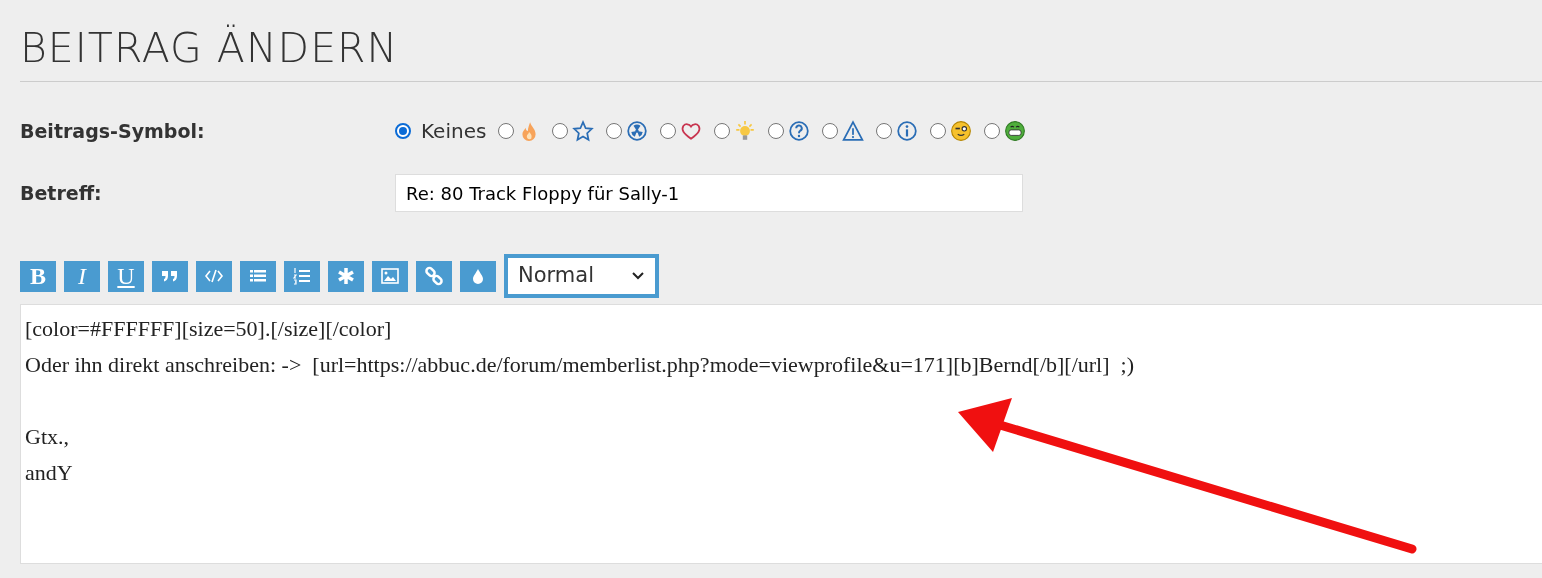  Describe the element at coordinates (170, 276) in the screenshot. I see `quote-icon` at that location.